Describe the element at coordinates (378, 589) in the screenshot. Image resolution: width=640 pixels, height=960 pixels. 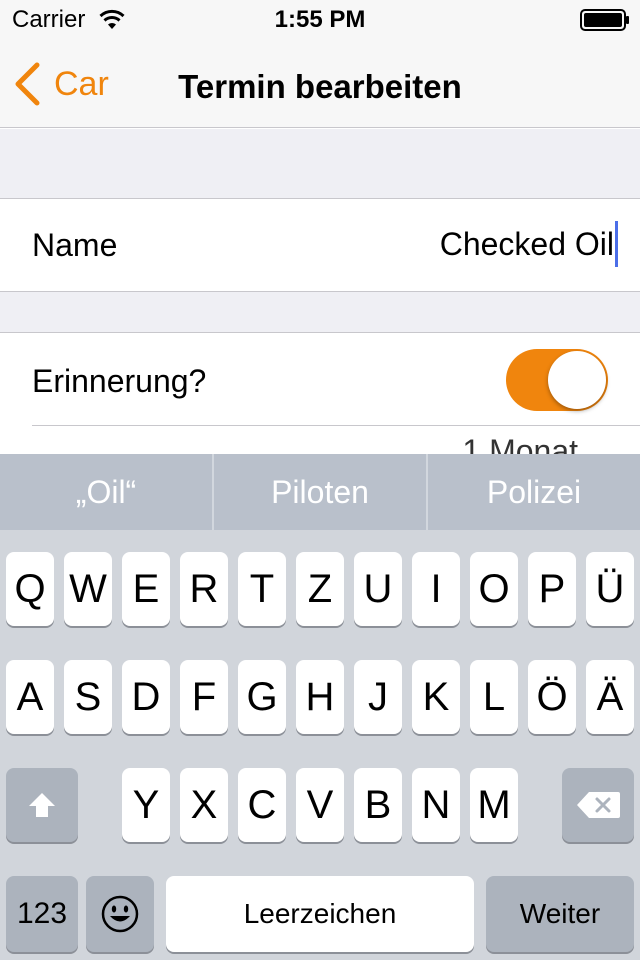
I see `key-u: U` at that location.